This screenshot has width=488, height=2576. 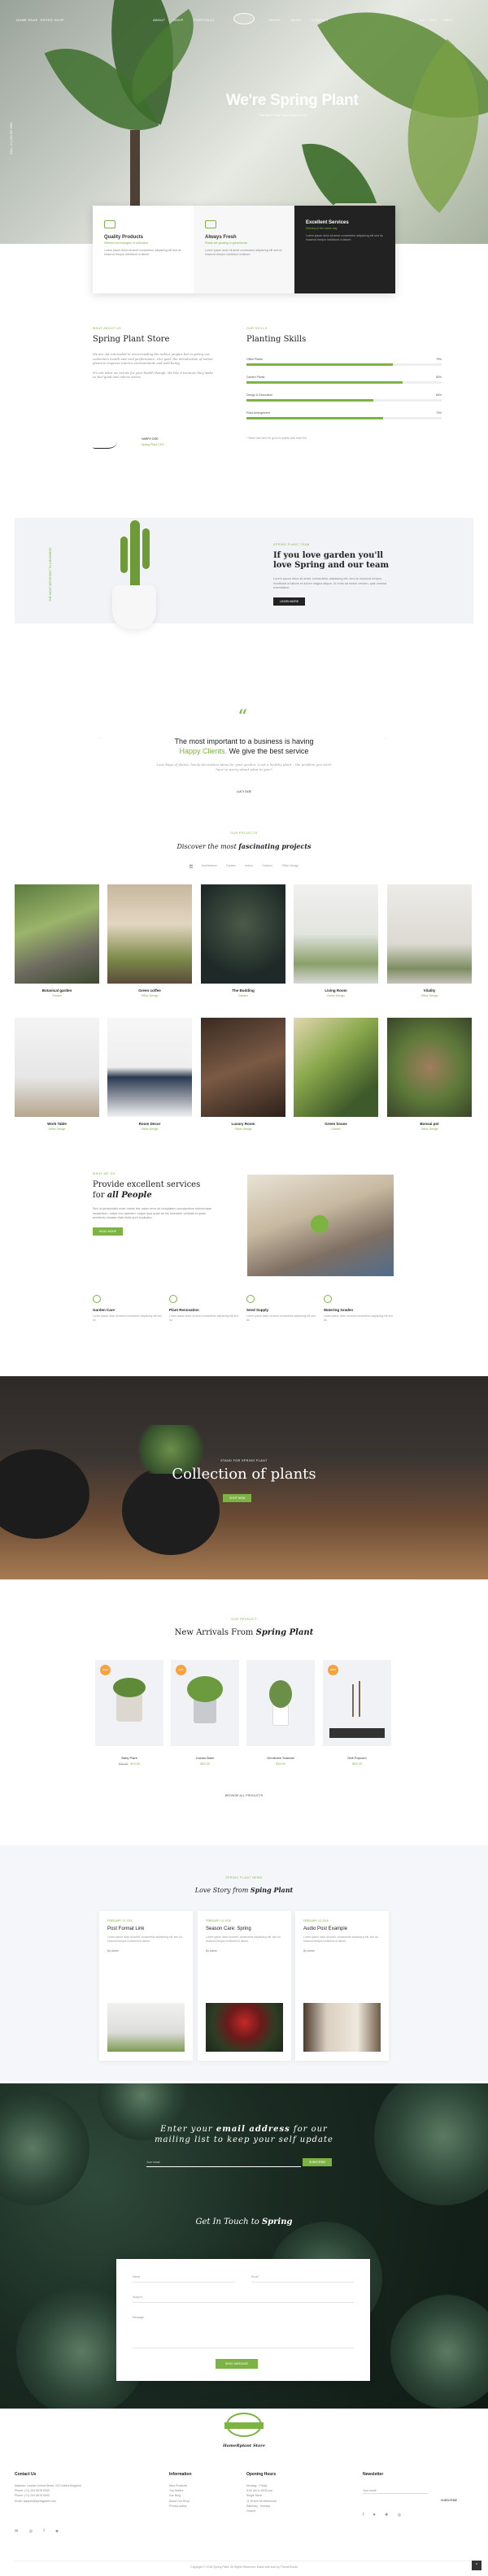 I want to click on project-item: Room Decor Office Design, so click(x=149, y=1074).